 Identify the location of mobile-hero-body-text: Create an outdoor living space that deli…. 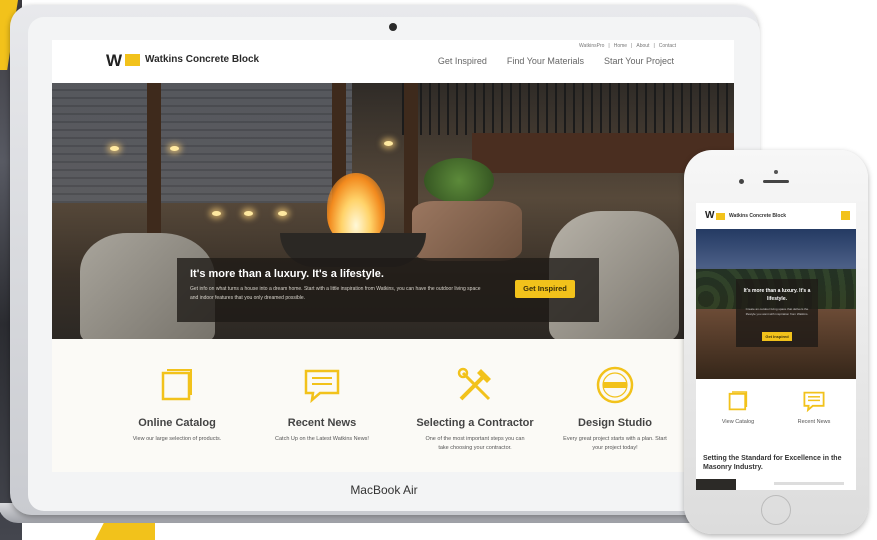
(777, 311).